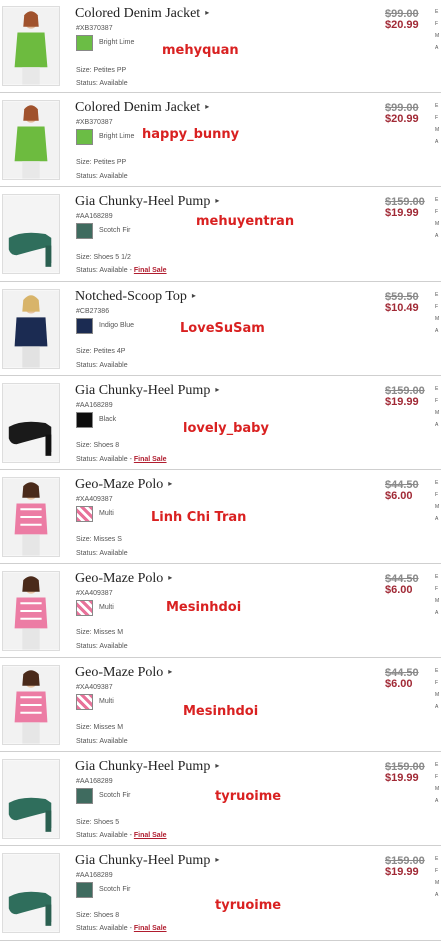 The image size is (441, 945). I want to click on overlay-username: lovely_baby, so click(226, 428).